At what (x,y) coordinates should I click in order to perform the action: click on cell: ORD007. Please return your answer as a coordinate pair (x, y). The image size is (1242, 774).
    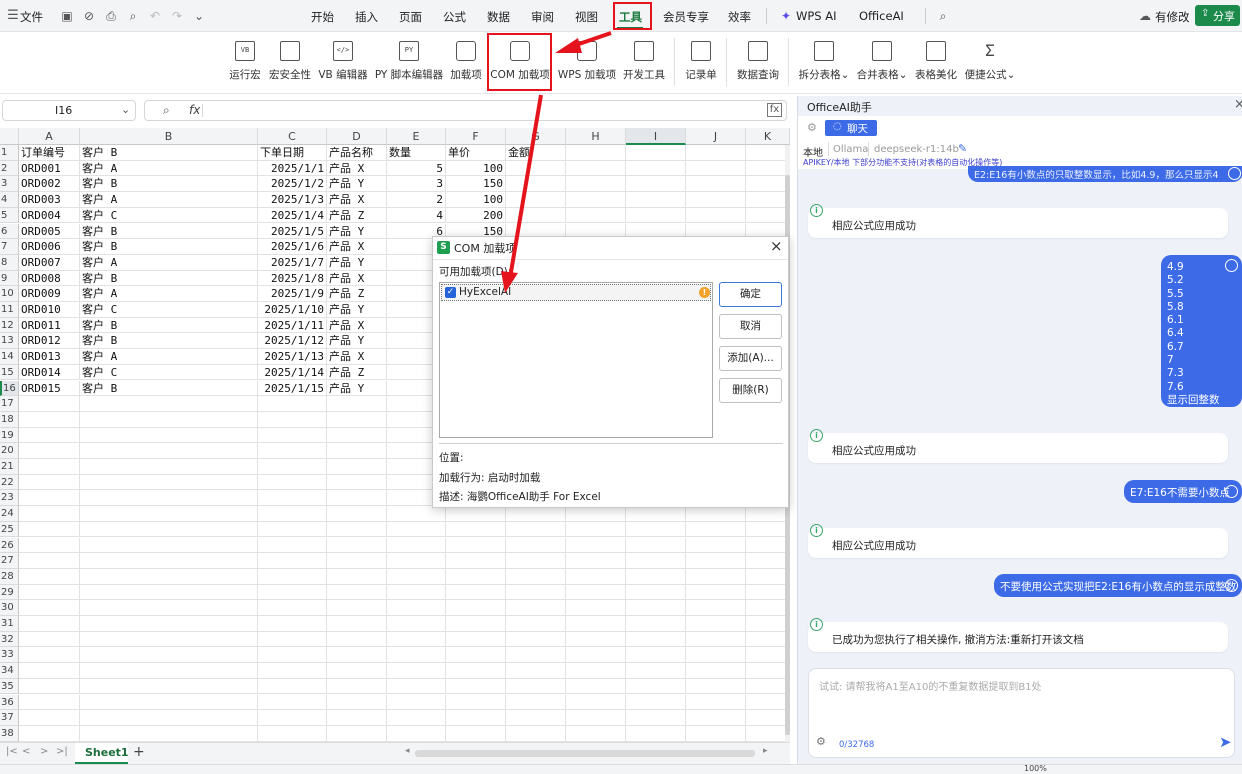
    Looking at the image, I should click on (49, 262).